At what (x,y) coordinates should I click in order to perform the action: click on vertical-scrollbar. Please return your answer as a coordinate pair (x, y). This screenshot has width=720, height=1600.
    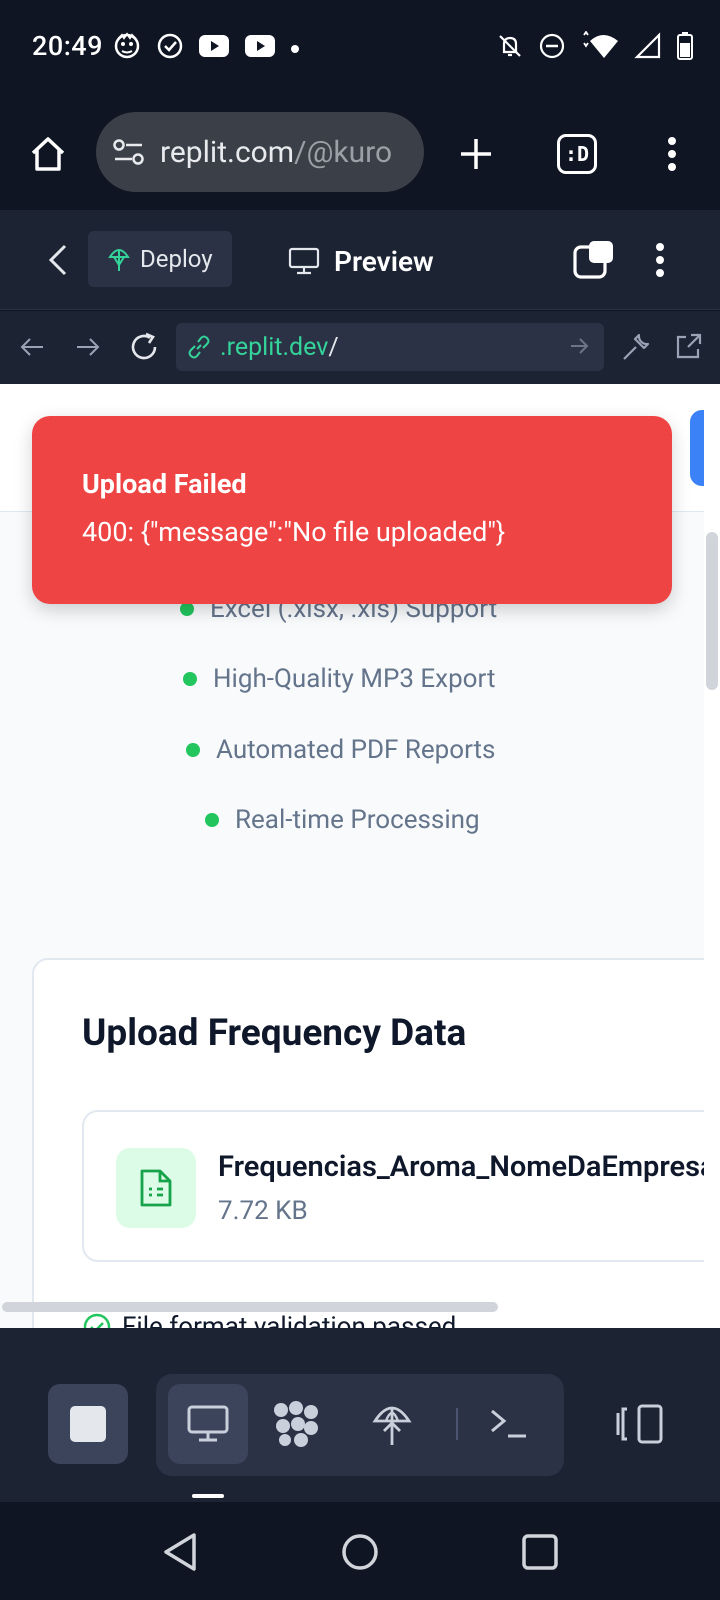
    Looking at the image, I should click on (712, 611).